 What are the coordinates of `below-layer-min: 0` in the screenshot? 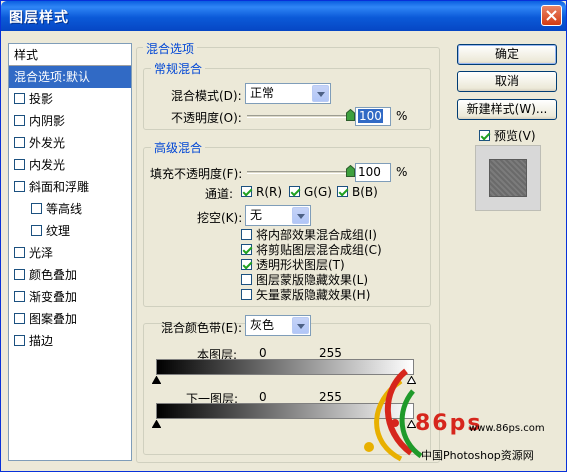 It's located at (263, 397).